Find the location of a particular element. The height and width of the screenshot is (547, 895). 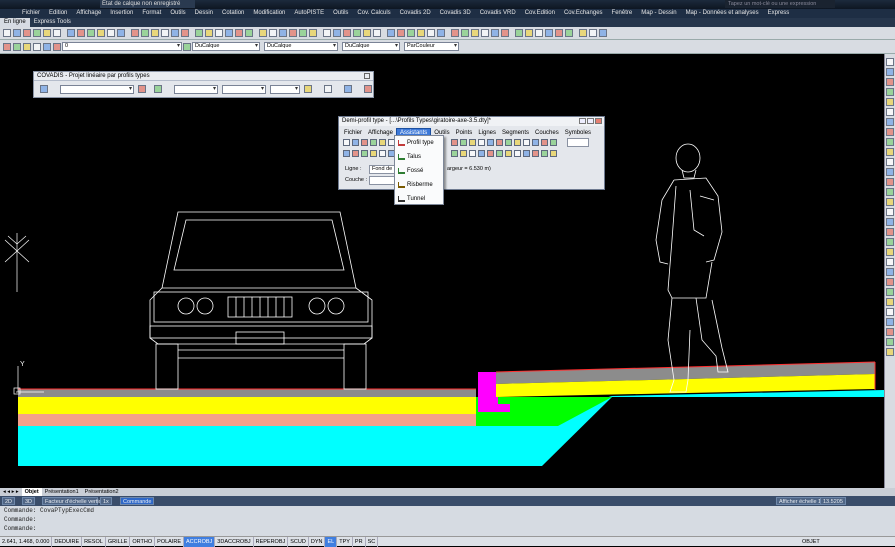

layout-tab: Objet is located at coordinates (31, 492).